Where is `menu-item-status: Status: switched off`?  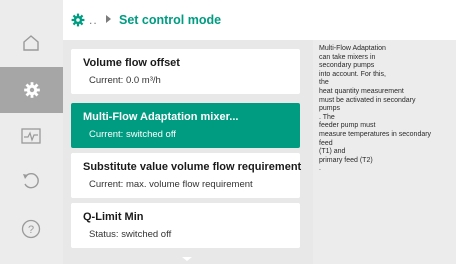 menu-item-status: Status: switched off is located at coordinates (130, 234).